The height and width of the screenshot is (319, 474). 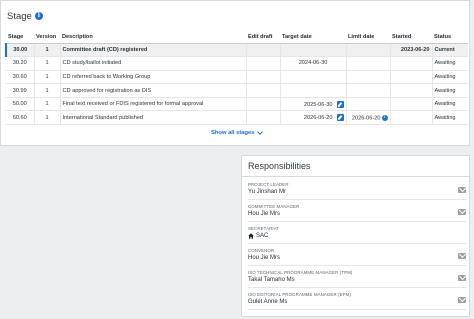 I want to click on resp-item-convenor: Convenor Hou Jie Mrs, so click(x=357, y=256).